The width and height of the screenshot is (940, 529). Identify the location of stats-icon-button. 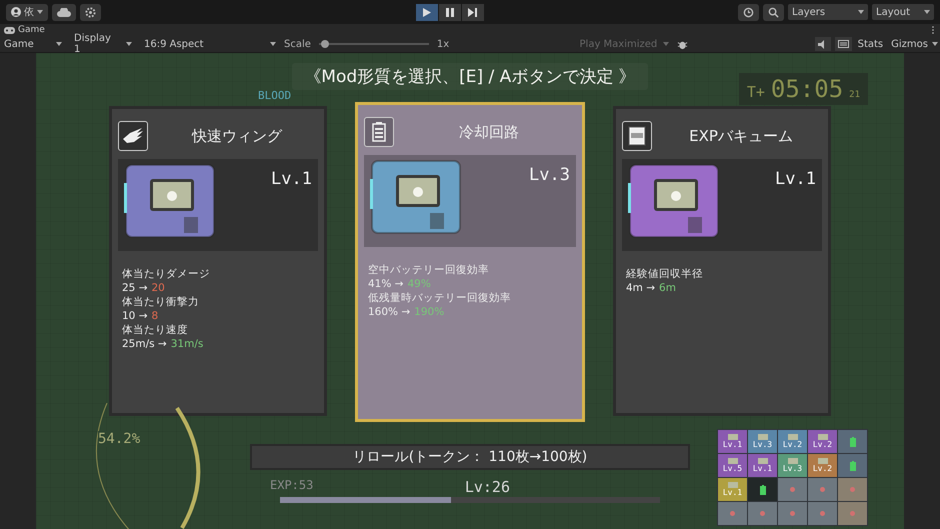
(843, 44).